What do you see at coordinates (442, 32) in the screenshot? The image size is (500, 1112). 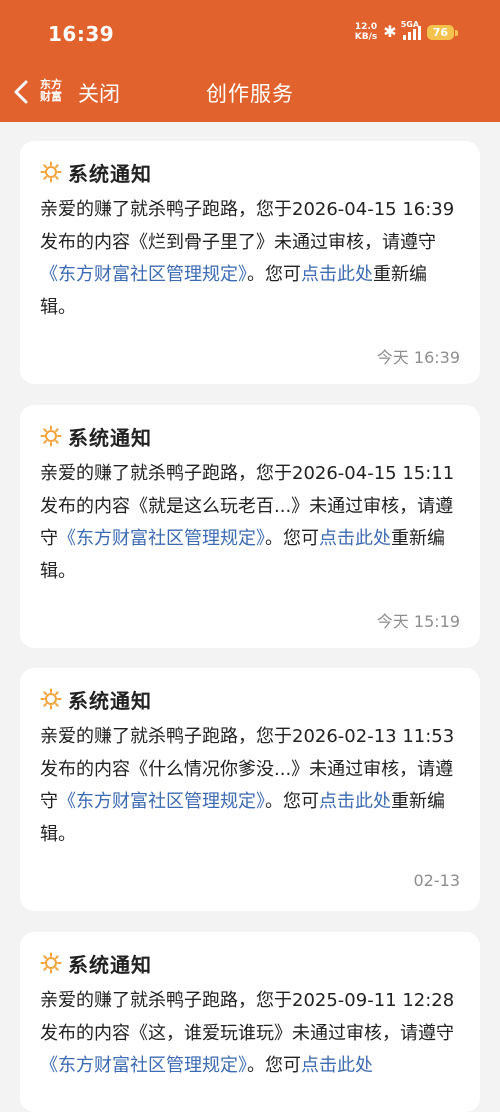 I see `battery-icon: 76` at bounding box center [442, 32].